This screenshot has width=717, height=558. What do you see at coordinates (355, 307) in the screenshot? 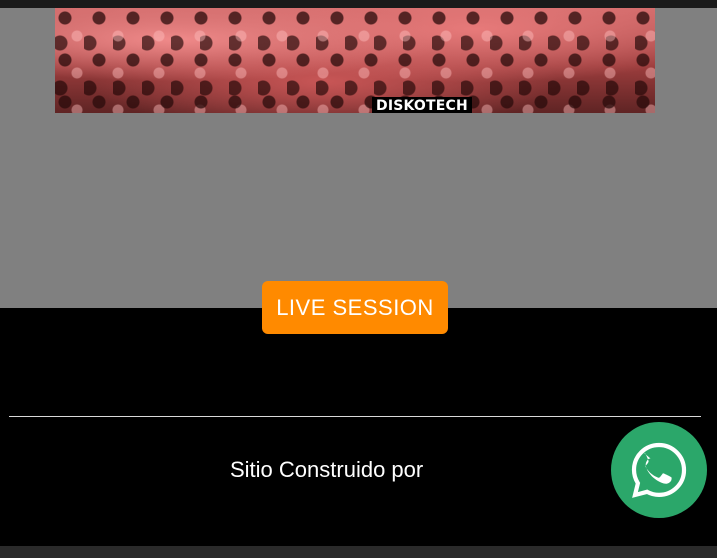
I see `live-session-button: LIVE SESSION` at bounding box center [355, 307].